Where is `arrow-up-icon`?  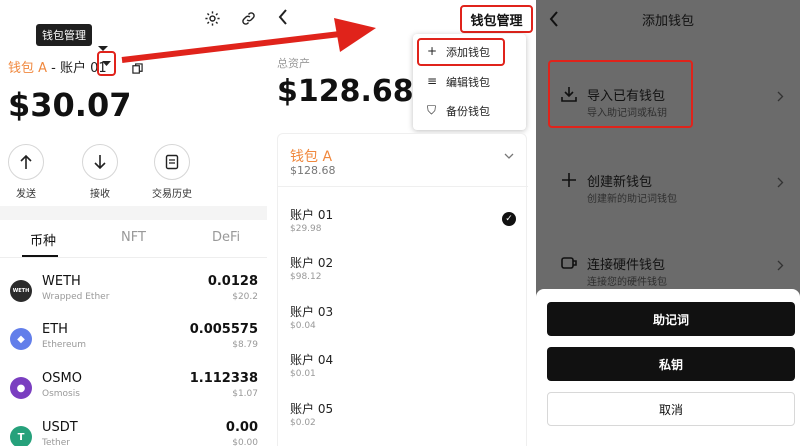
arrow-up-icon is located at coordinates (26, 161).